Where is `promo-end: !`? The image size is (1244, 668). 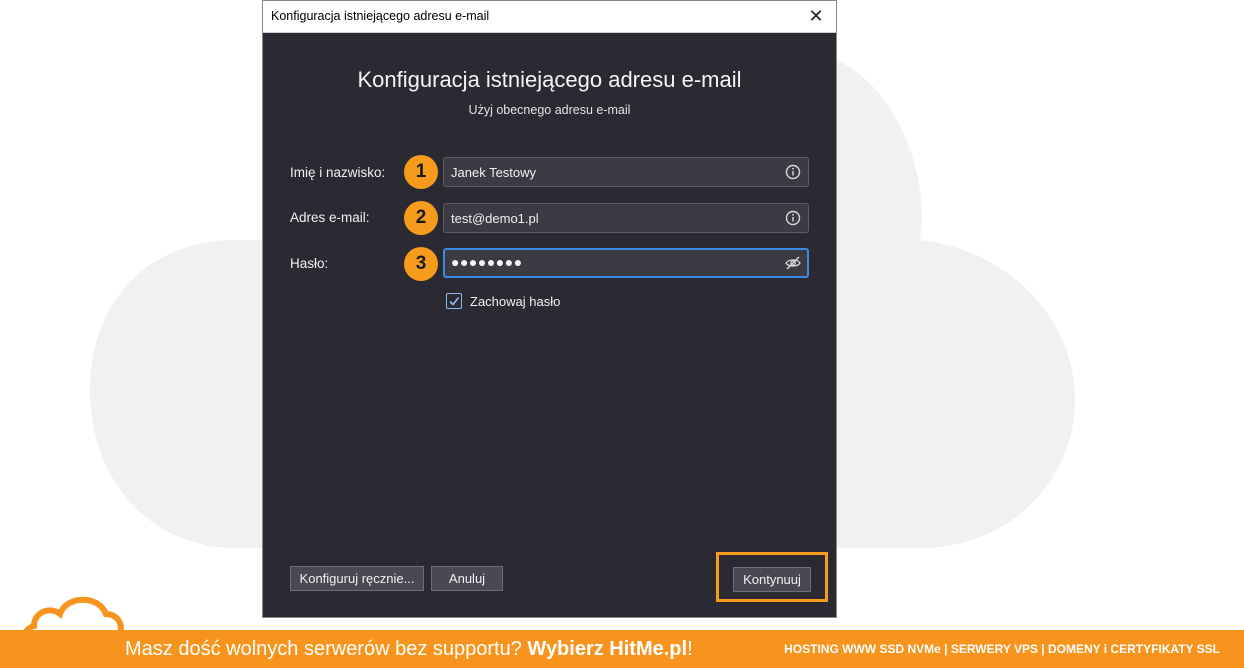
promo-end: ! is located at coordinates (690, 649).